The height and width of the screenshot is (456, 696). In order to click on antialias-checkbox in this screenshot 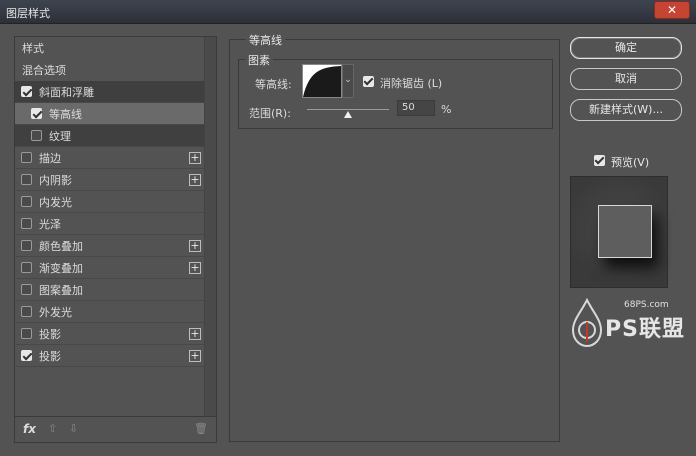, I will do `click(368, 81)`.